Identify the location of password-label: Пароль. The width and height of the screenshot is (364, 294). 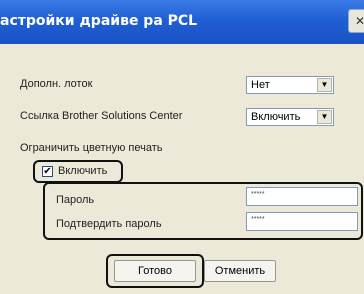
(75, 200).